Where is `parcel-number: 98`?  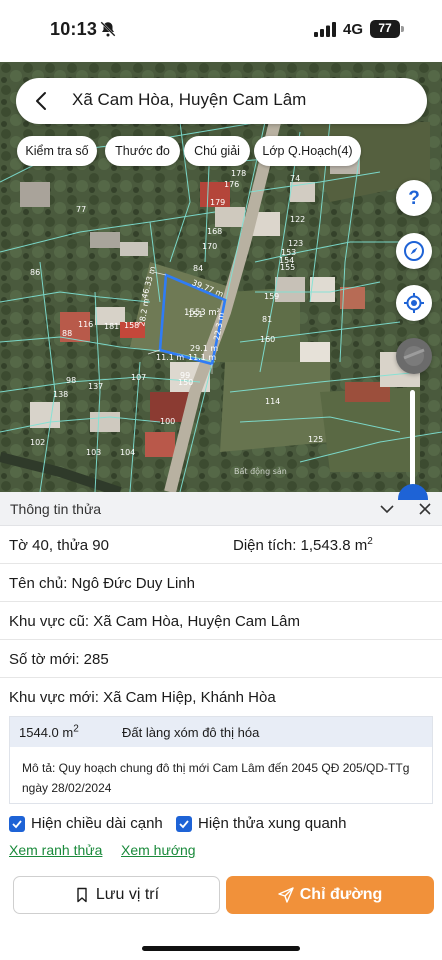 parcel-number: 98 is located at coordinates (71, 380).